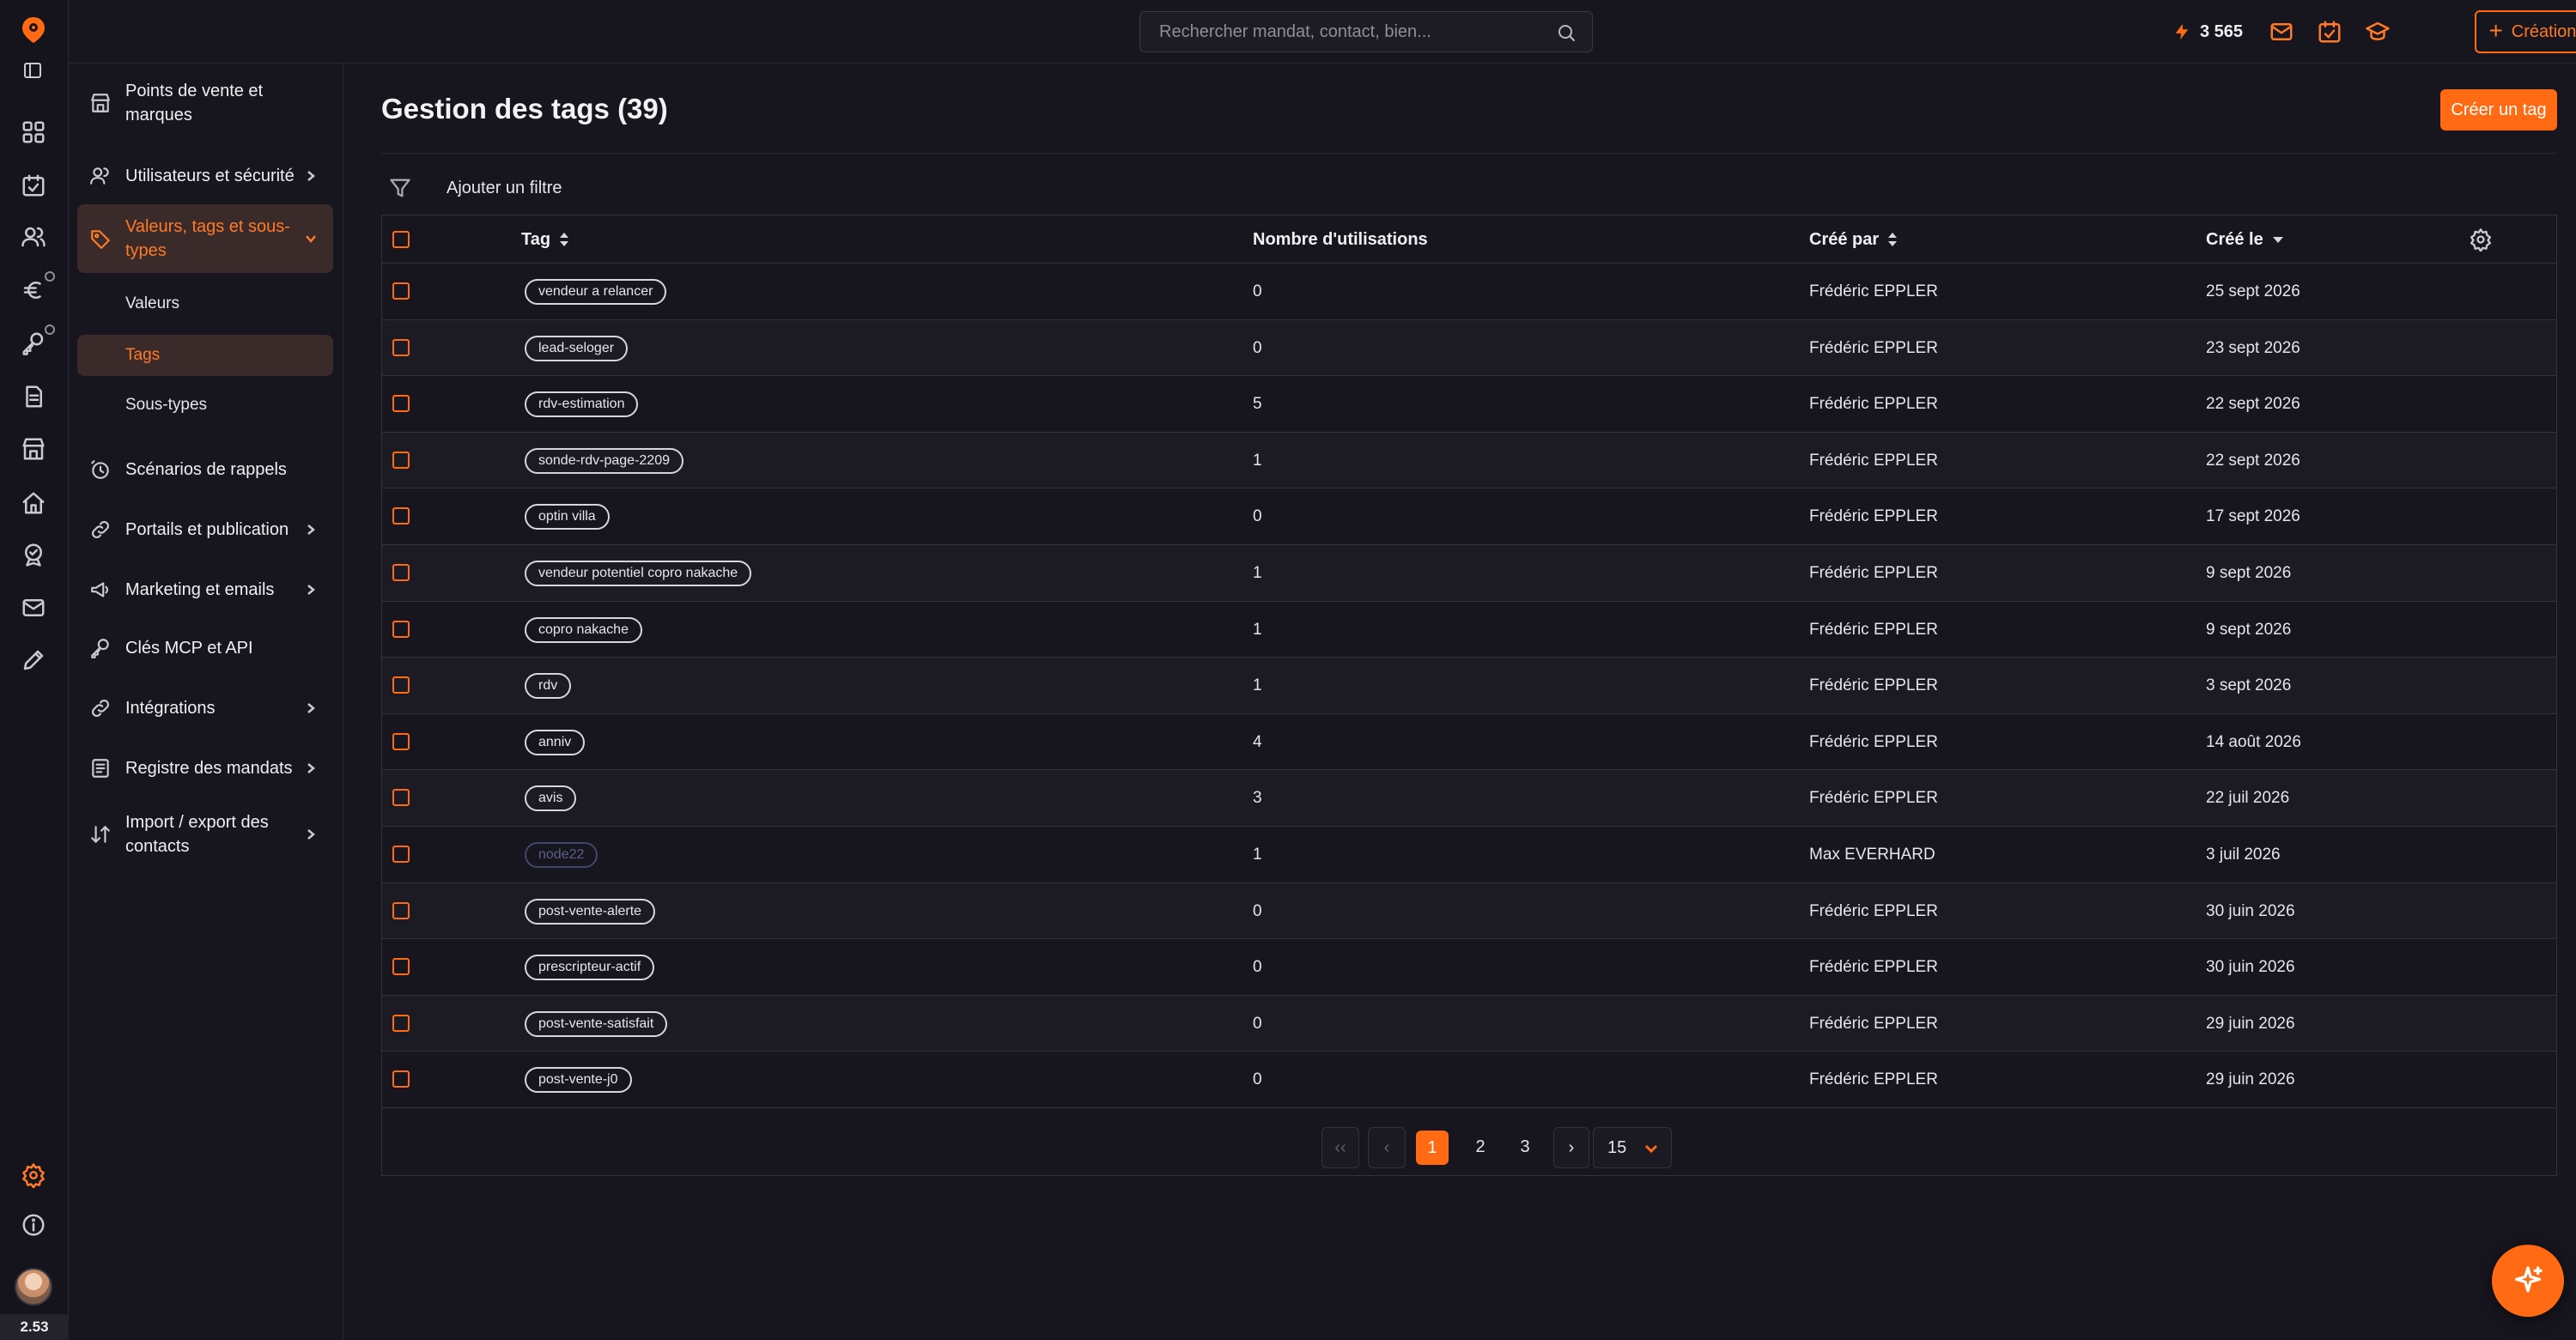  What do you see at coordinates (1525, 1147) in the screenshot?
I see `page-3-button: 3` at bounding box center [1525, 1147].